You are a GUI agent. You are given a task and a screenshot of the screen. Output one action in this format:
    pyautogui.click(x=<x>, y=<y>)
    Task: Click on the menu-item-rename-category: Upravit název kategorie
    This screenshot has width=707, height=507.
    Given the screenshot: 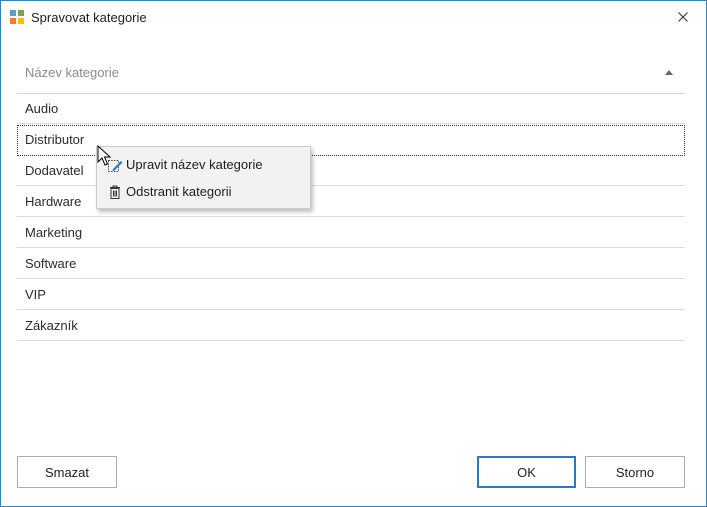 What is the action you would take?
    pyautogui.click(x=203, y=164)
    